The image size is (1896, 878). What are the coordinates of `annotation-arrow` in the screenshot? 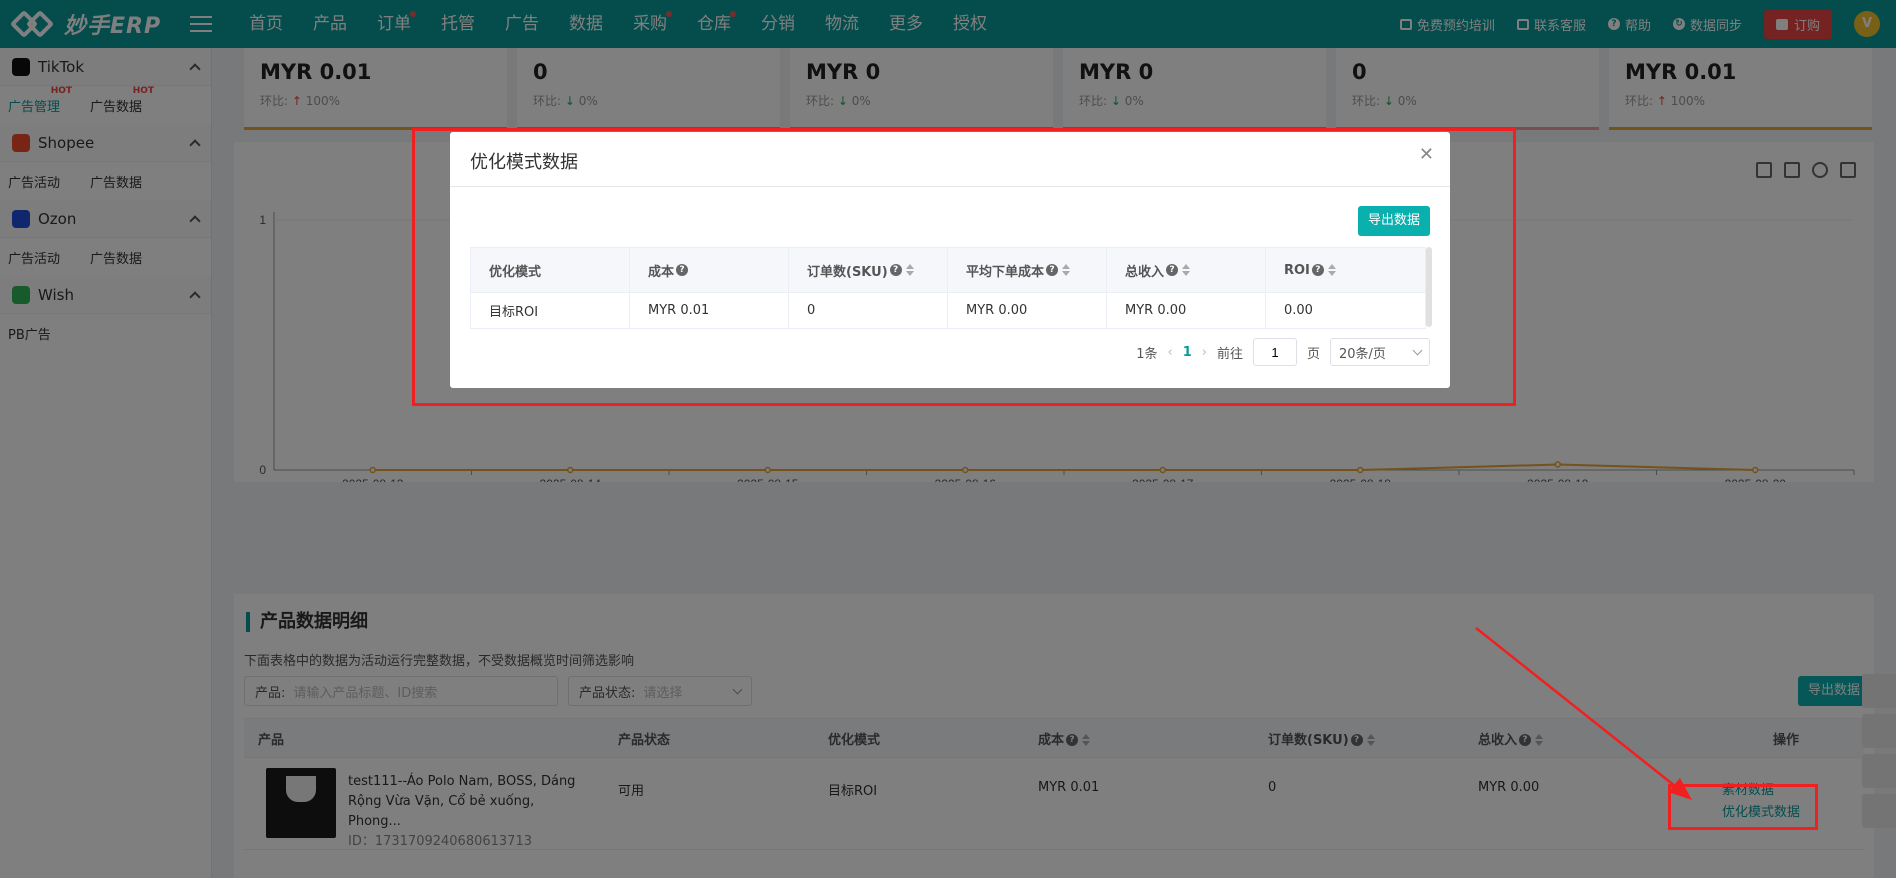 It's located at (1583, 713).